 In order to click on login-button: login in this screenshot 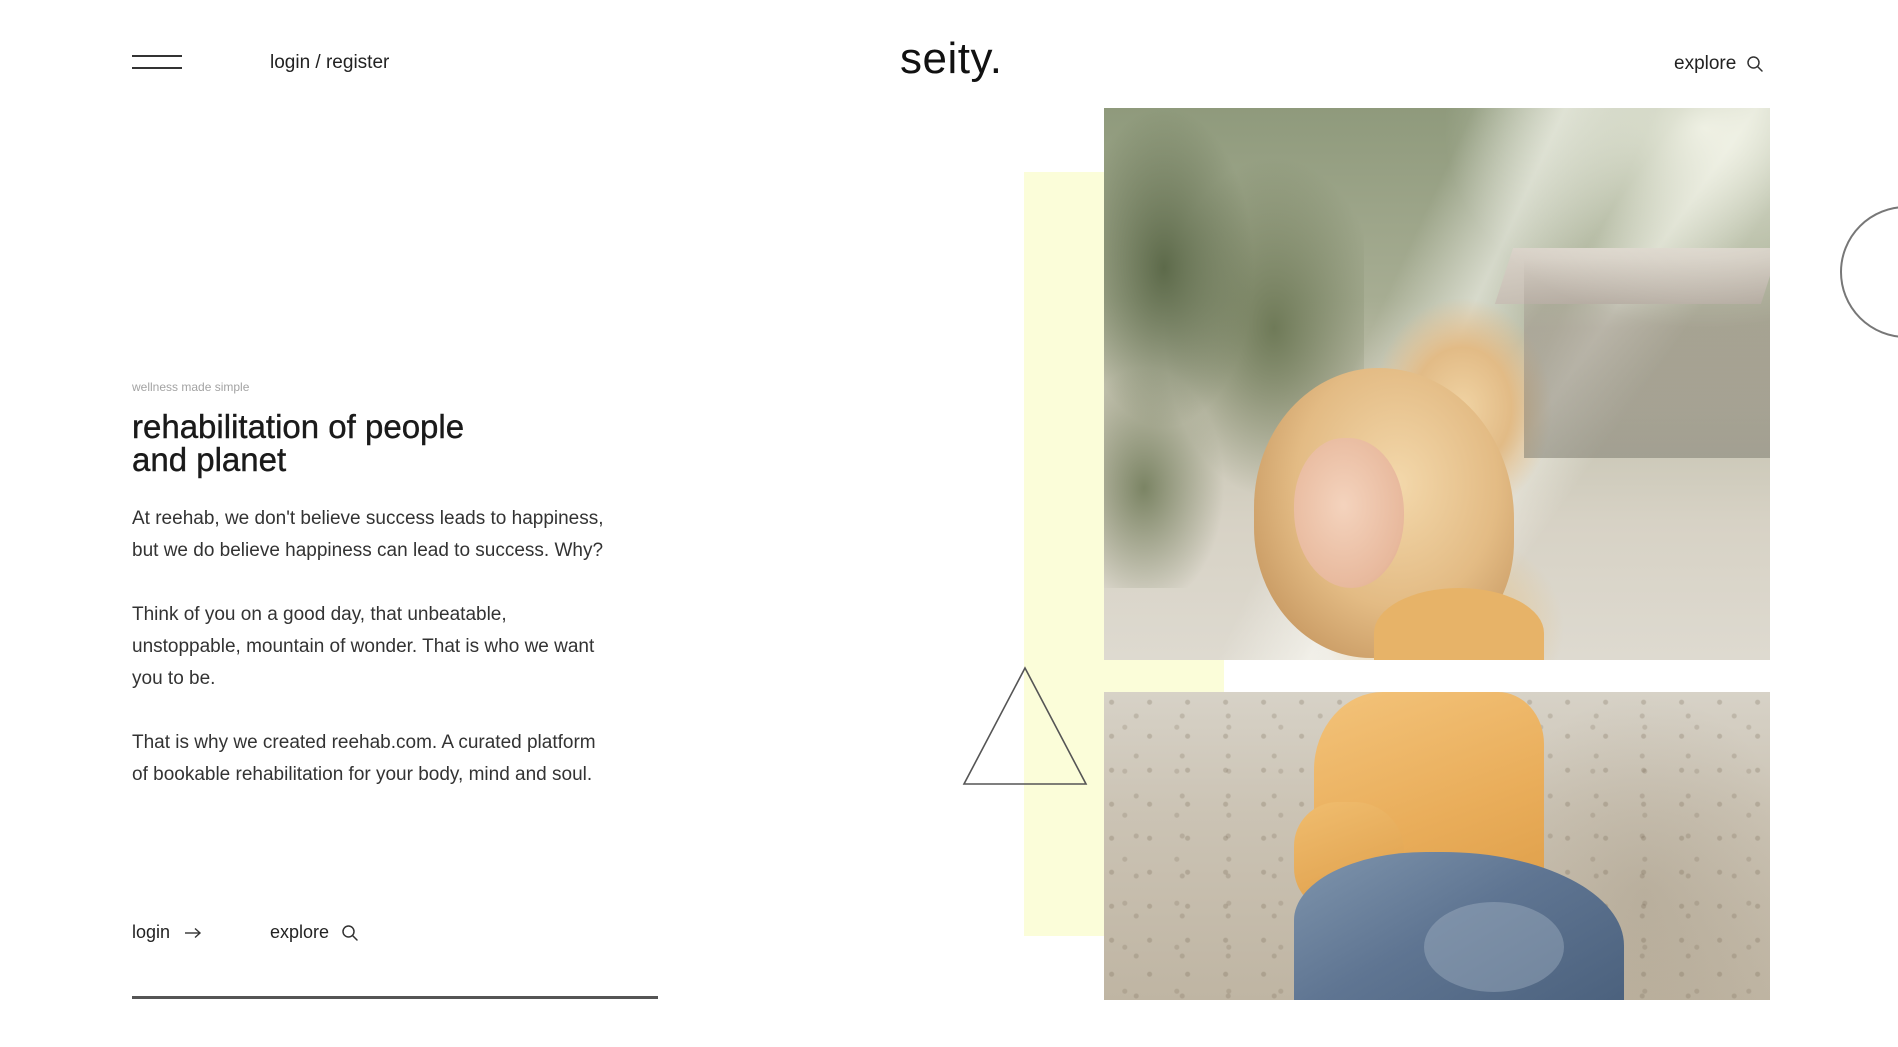, I will do `click(167, 932)`.